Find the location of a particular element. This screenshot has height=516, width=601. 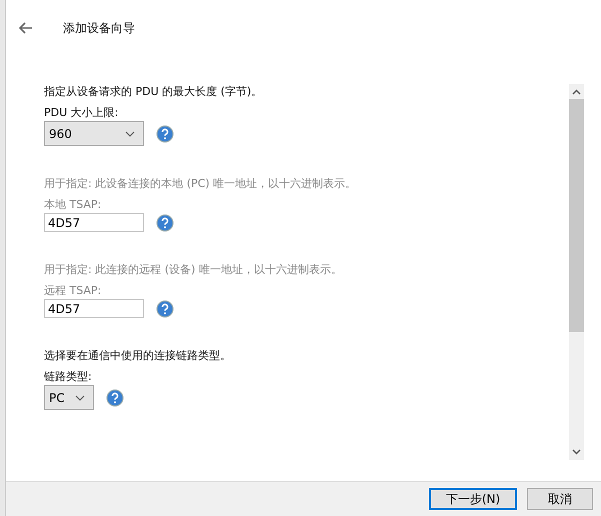

window-title: 添加设备向导 is located at coordinates (99, 28).